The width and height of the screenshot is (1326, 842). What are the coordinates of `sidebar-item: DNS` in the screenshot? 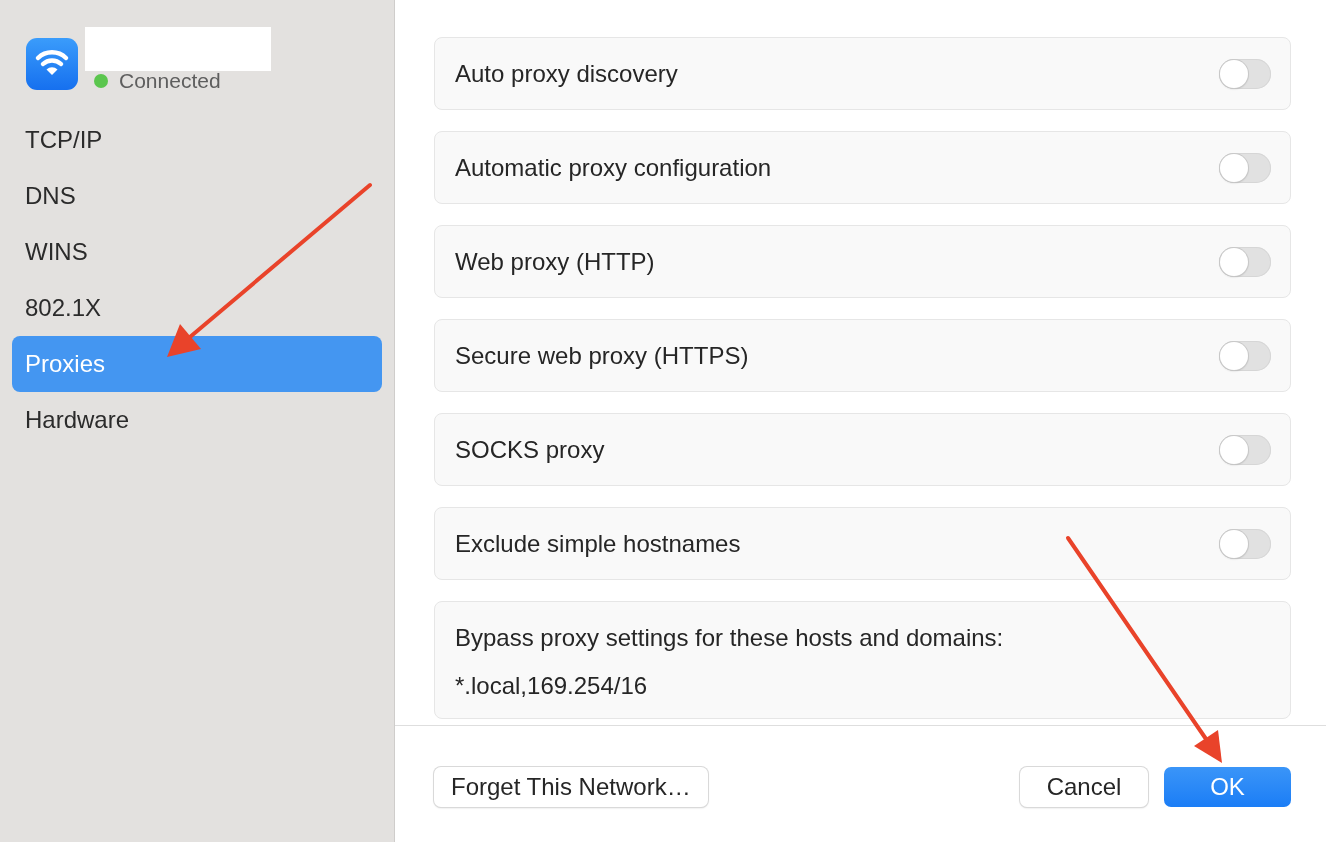 It's located at (197, 196).